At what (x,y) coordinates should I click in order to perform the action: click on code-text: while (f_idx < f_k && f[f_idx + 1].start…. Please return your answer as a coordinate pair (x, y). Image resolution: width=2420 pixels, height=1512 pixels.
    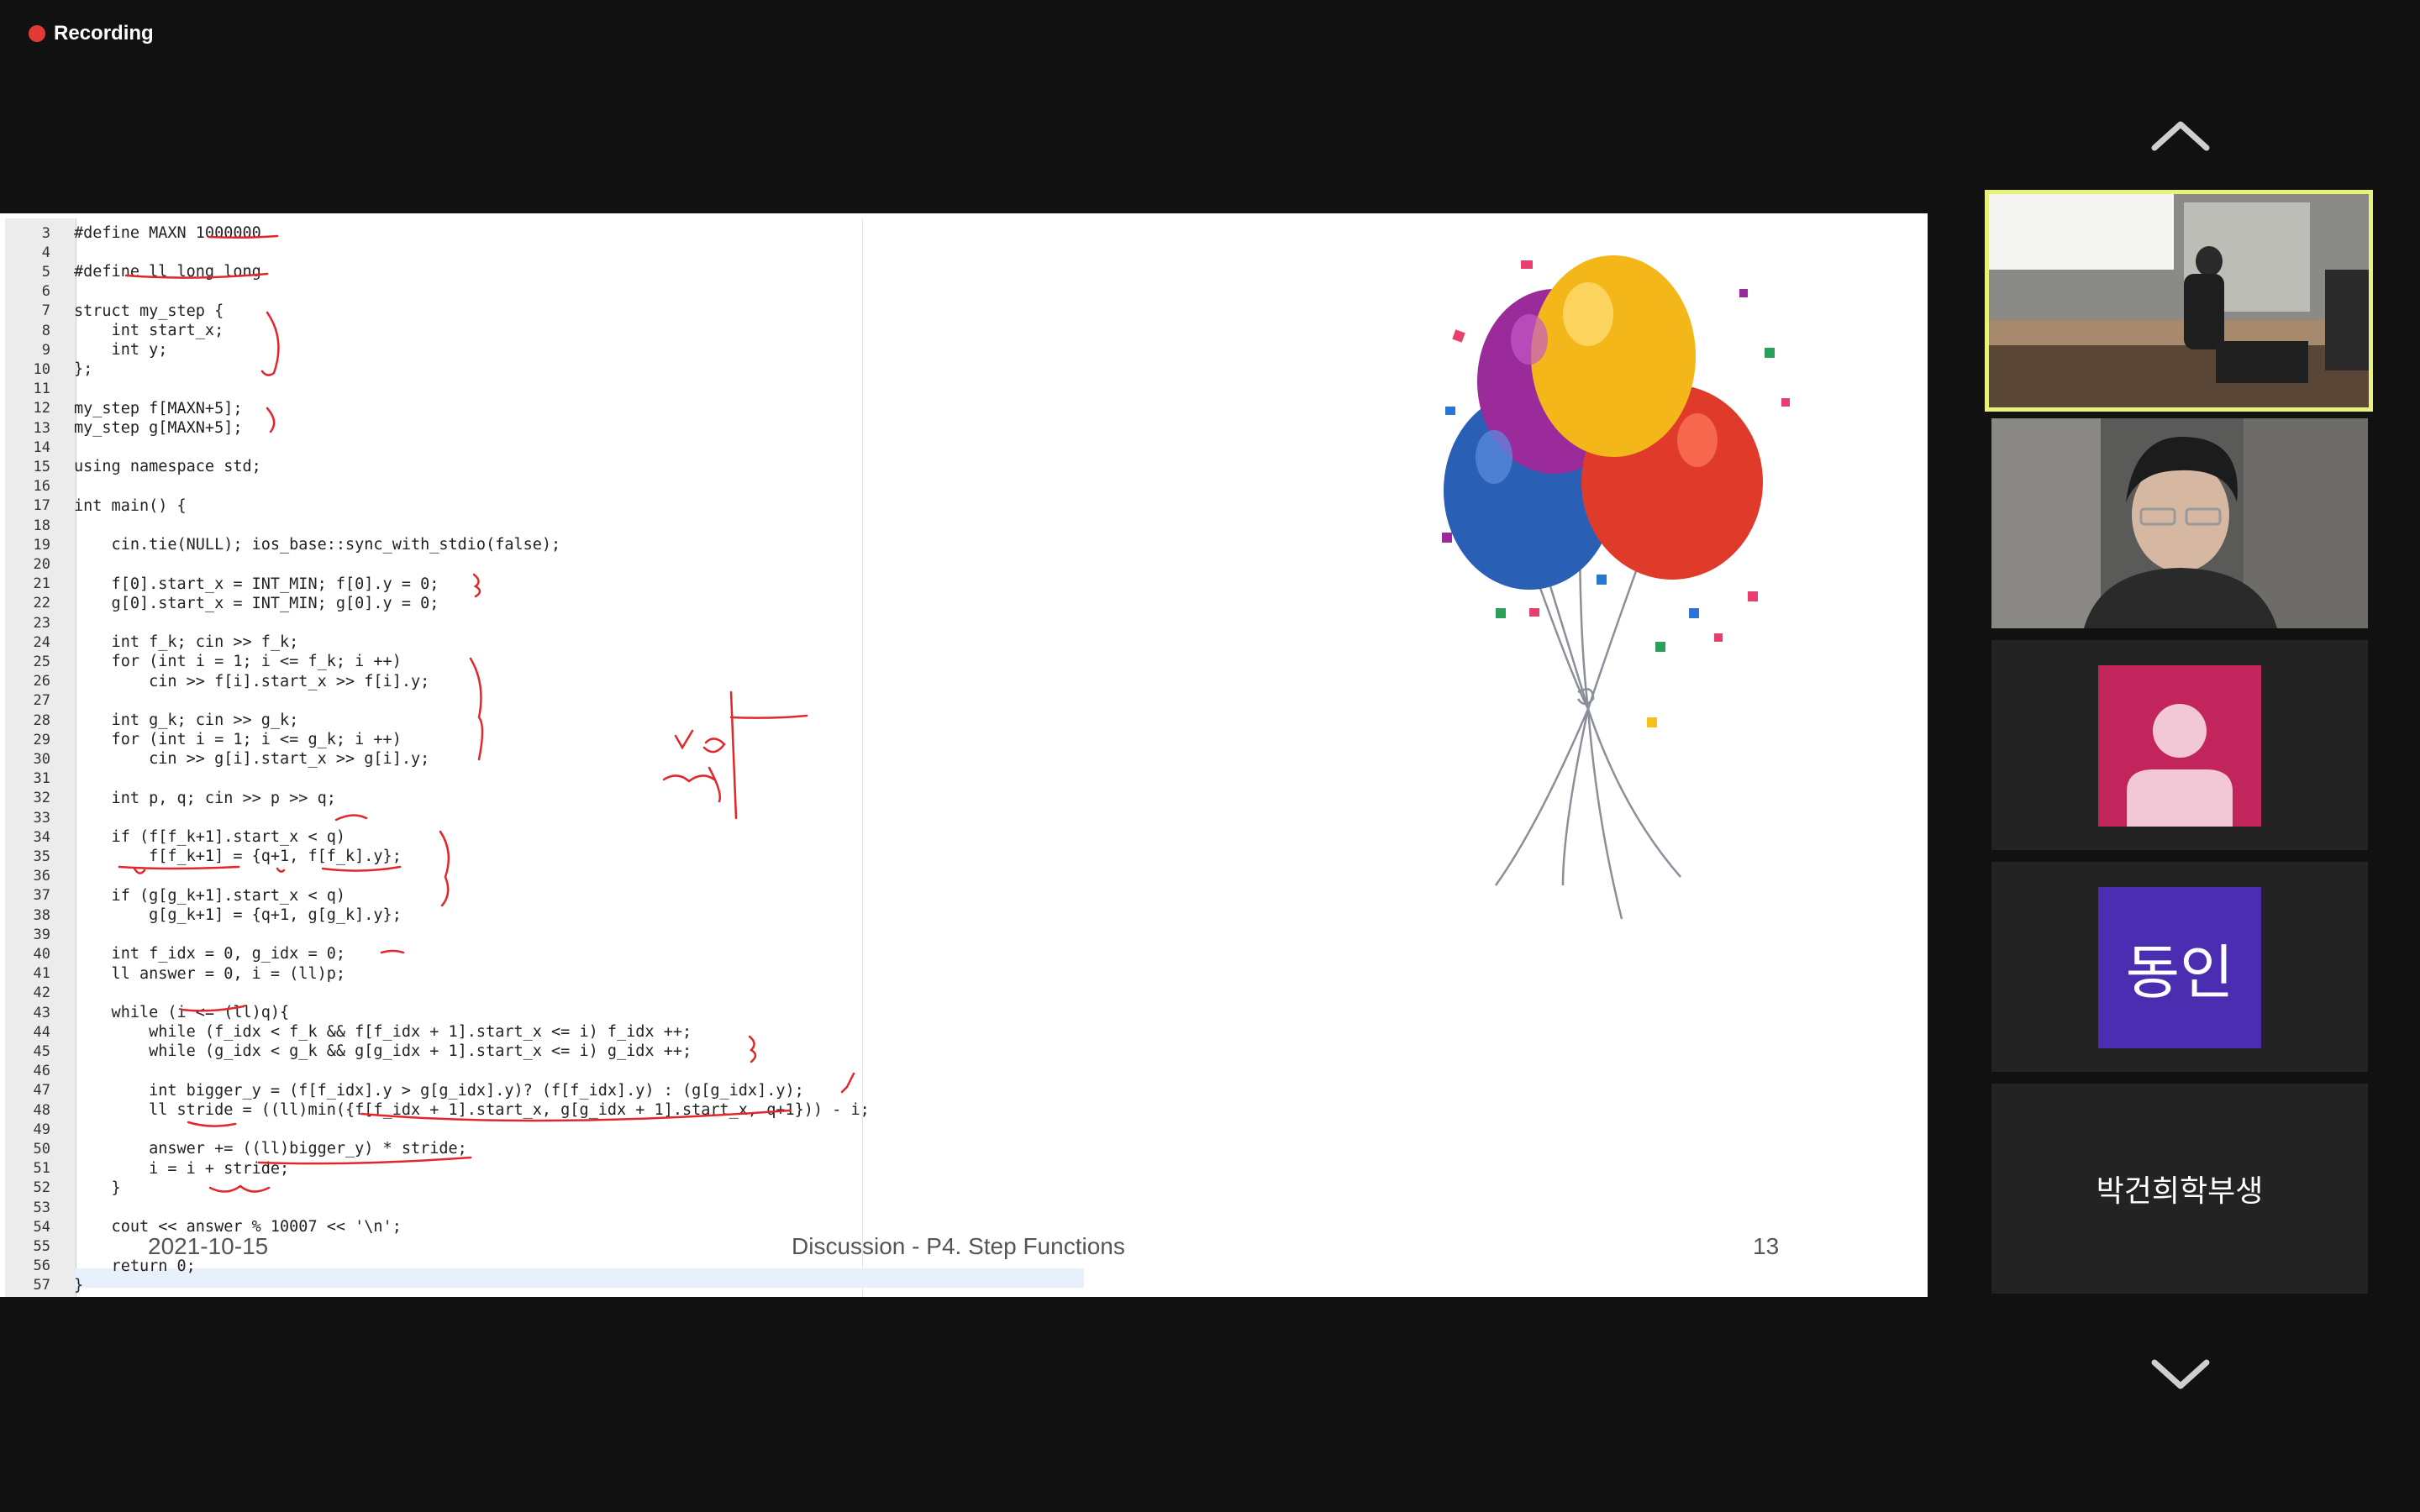
    Looking at the image, I should click on (383, 1032).